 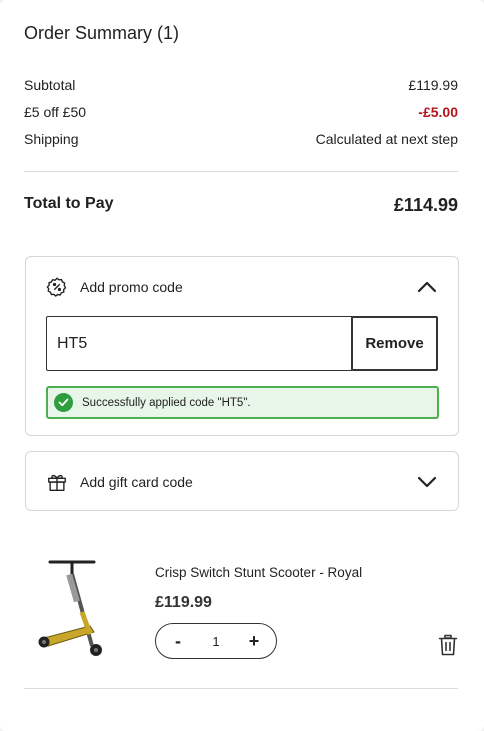 I want to click on quantity-value: 1, so click(x=215, y=641).